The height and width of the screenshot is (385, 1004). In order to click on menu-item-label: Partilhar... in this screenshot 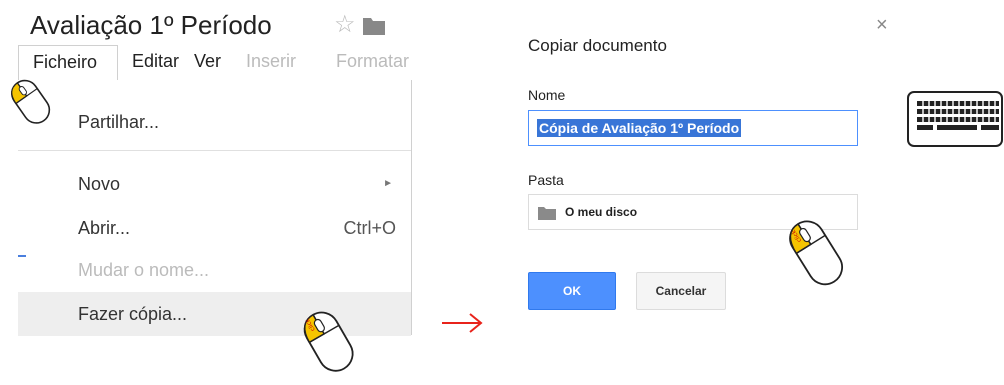, I will do `click(119, 122)`.